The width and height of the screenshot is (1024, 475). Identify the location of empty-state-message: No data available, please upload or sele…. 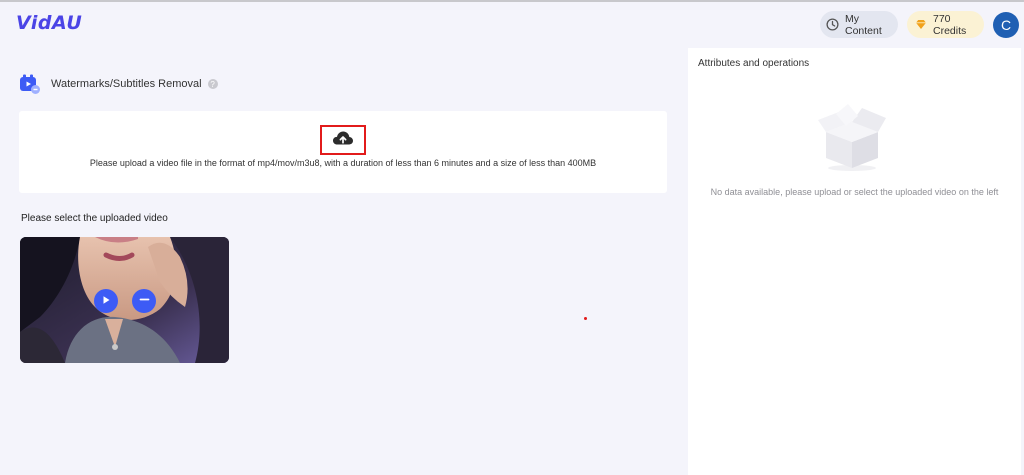
(854, 192).